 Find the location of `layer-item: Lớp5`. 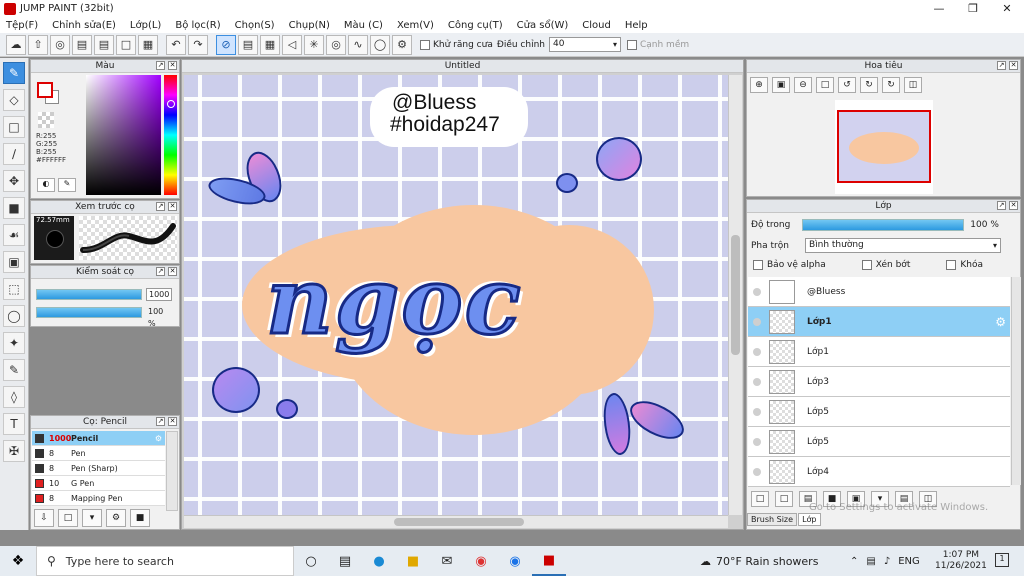

layer-item: Lớp5 is located at coordinates (879, 442).